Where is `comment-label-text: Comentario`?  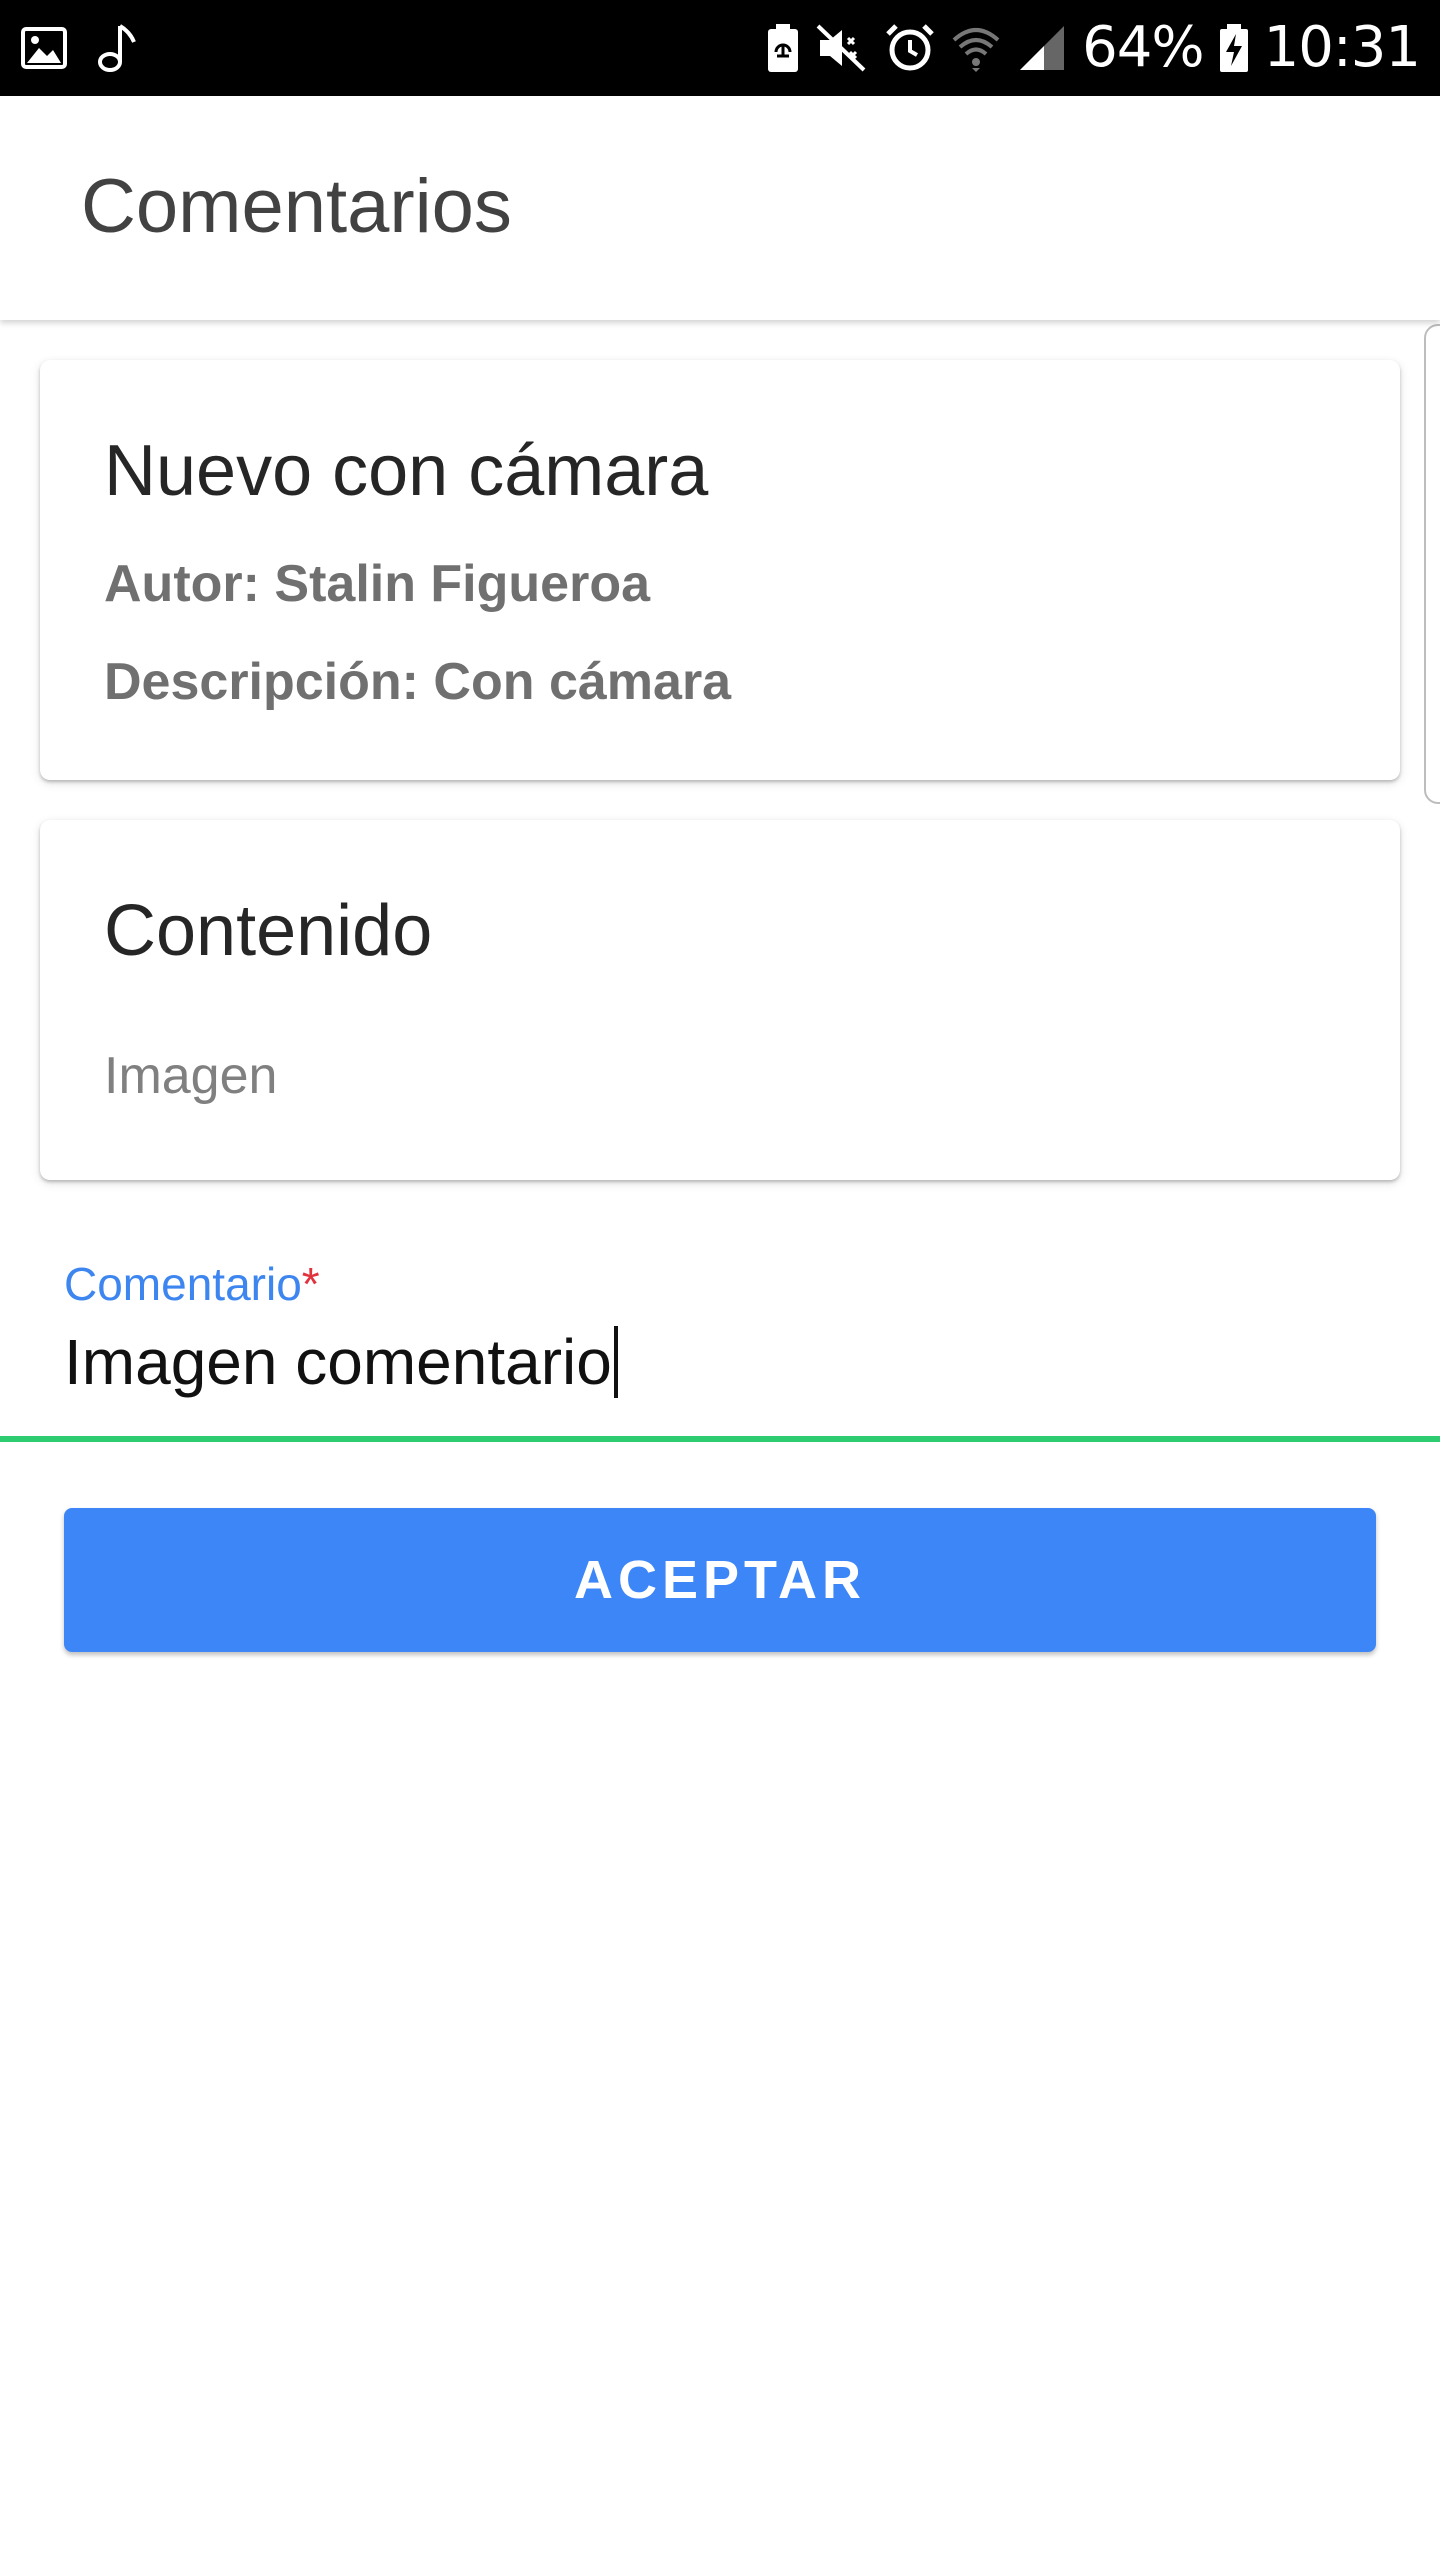
comment-label-text: Comentario is located at coordinates (183, 1284).